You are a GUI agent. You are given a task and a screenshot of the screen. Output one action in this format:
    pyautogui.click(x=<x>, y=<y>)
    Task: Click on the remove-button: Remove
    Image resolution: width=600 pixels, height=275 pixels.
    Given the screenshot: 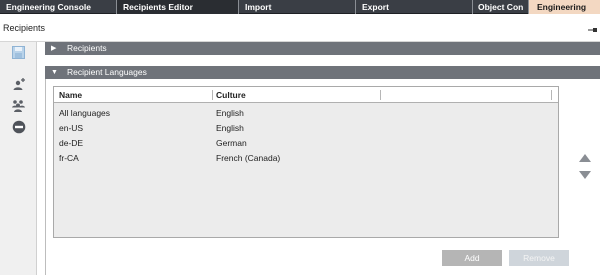 What is the action you would take?
    pyautogui.click(x=539, y=258)
    